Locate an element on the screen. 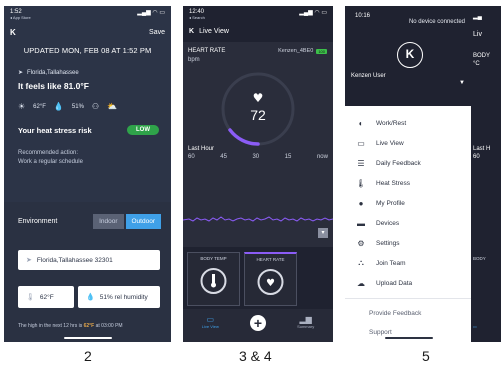 Image resolution: width=501 pixels, height=373 pixels. axis-tick: 15 is located at coordinates (288, 157).